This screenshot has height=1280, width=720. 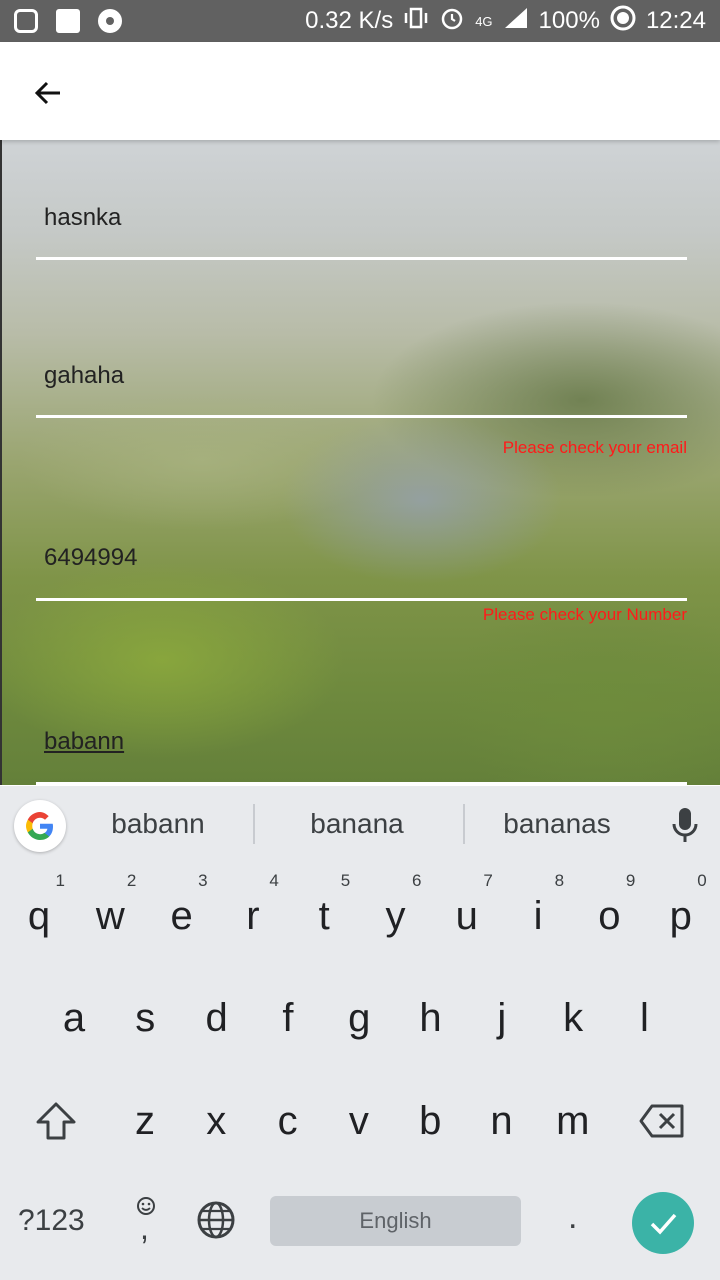 I want to click on key-label: q, so click(x=39, y=915).